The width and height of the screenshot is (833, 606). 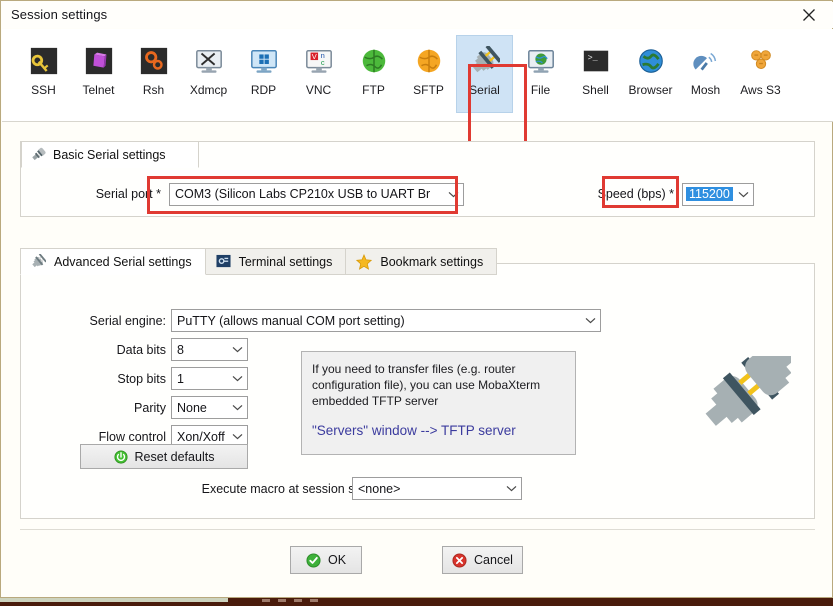 What do you see at coordinates (114, 600) in the screenshot?
I see `taskbar-left-chip` at bounding box center [114, 600].